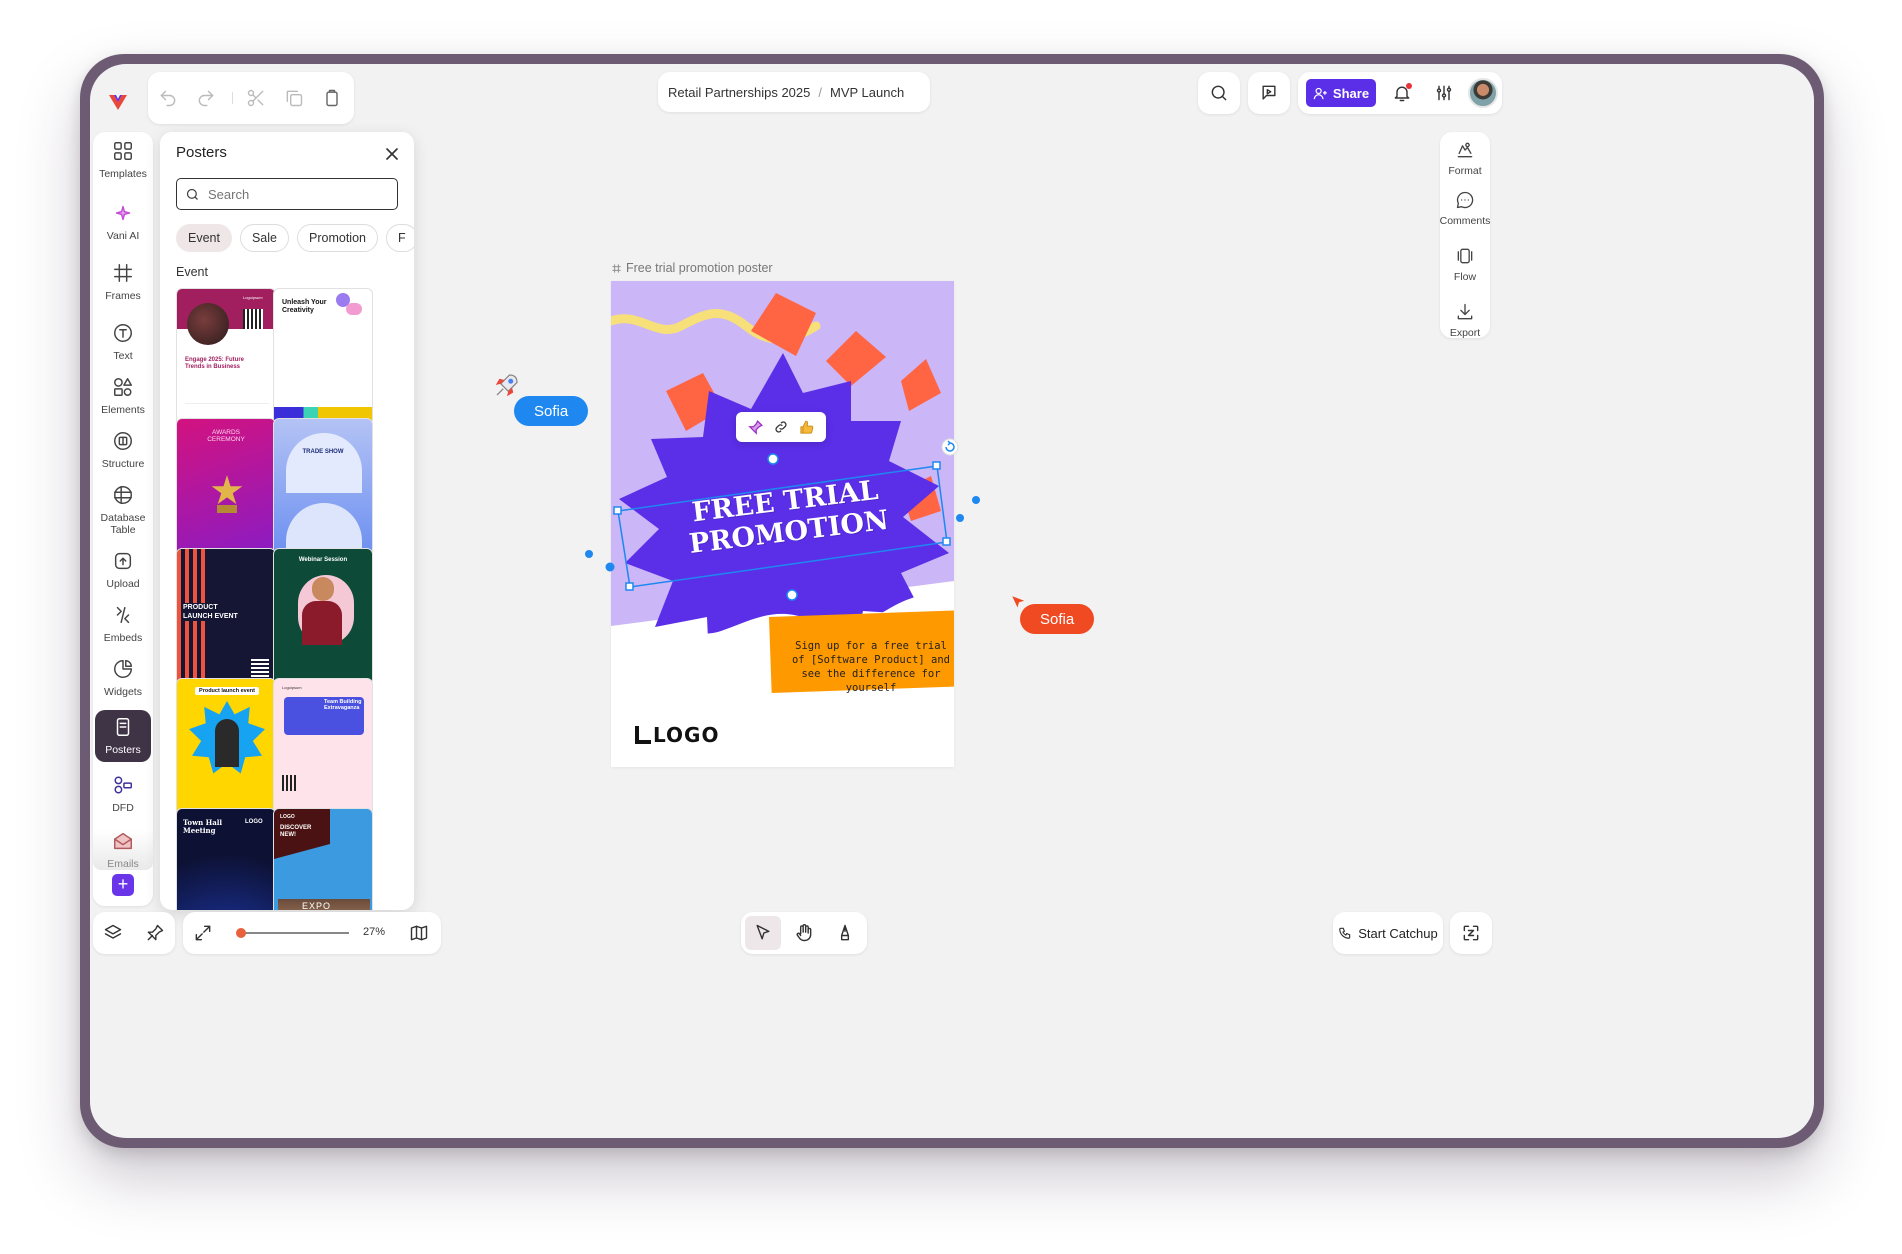 The height and width of the screenshot is (1254, 1902). I want to click on chip-promotion: Promotion, so click(337, 238).